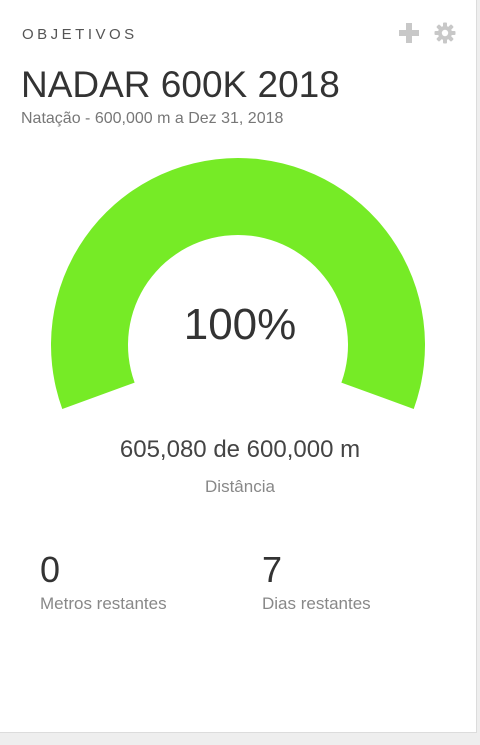 This screenshot has height=745, width=480. Describe the element at coordinates (240, 324) in the screenshot. I see `gauge-percent-text: 100%` at that location.